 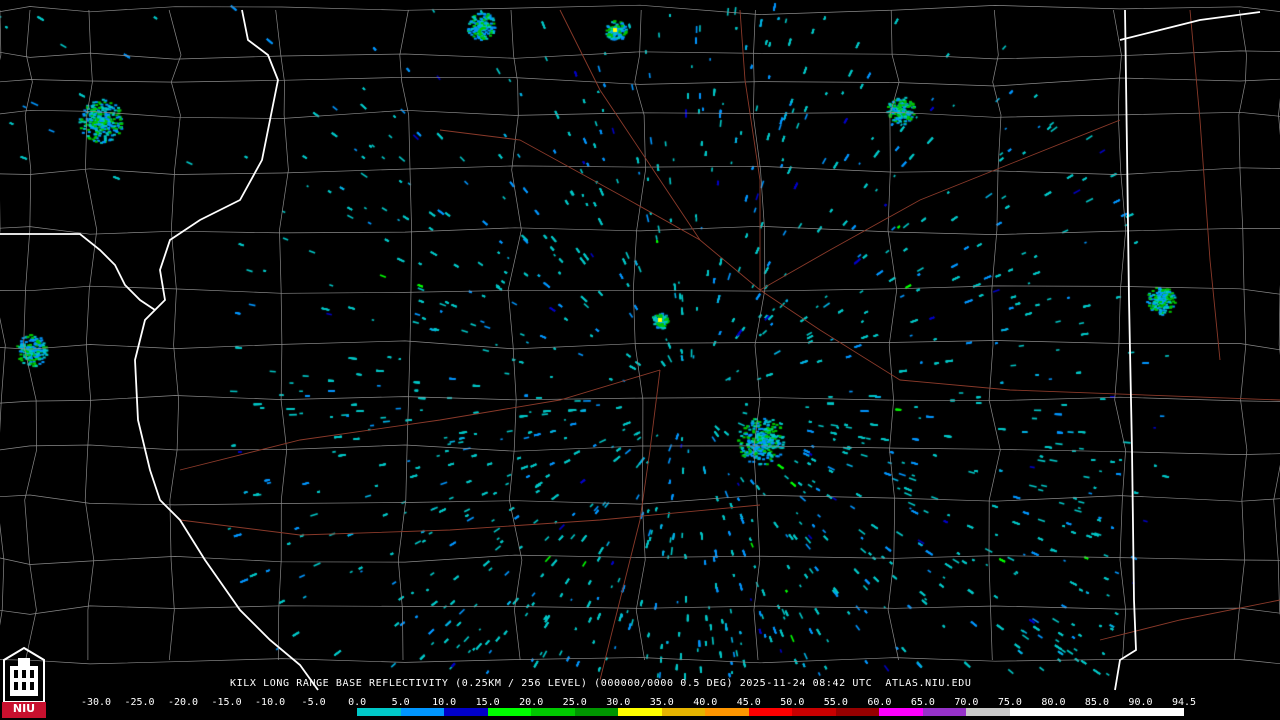 I want to click on legend-tick-label: 65.0, so click(x=922, y=702).